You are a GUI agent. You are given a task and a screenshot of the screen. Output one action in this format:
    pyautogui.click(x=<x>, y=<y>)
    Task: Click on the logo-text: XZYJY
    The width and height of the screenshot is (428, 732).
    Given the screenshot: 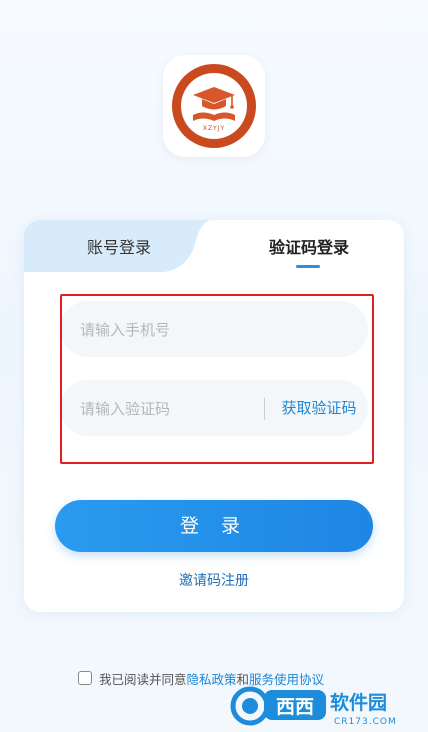 What is the action you would take?
    pyautogui.click(x=214, y=128)
    